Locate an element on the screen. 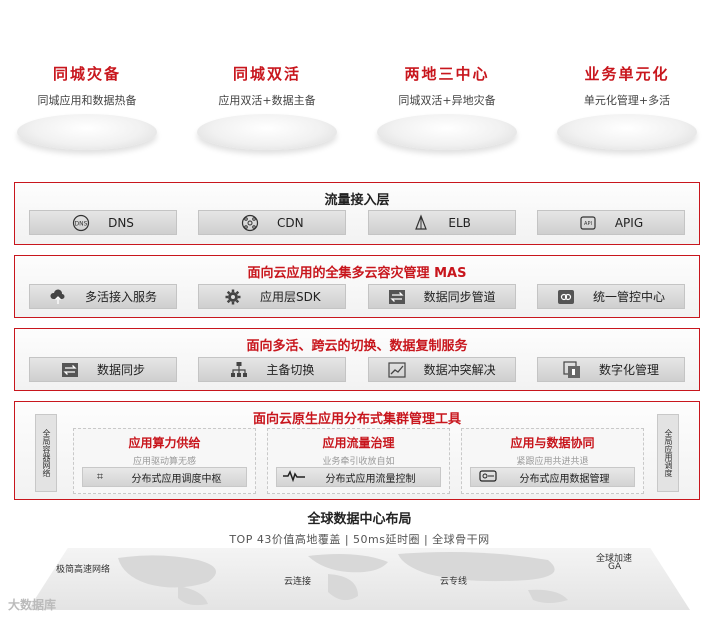  capability-subtitle: 业务牵引收放自如 is located at coordinates (358, 462).